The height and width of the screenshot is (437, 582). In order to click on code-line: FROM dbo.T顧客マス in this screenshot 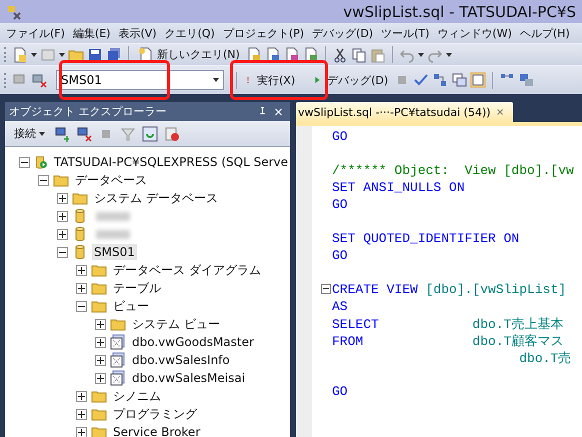, I will do `click(448, 341)`.